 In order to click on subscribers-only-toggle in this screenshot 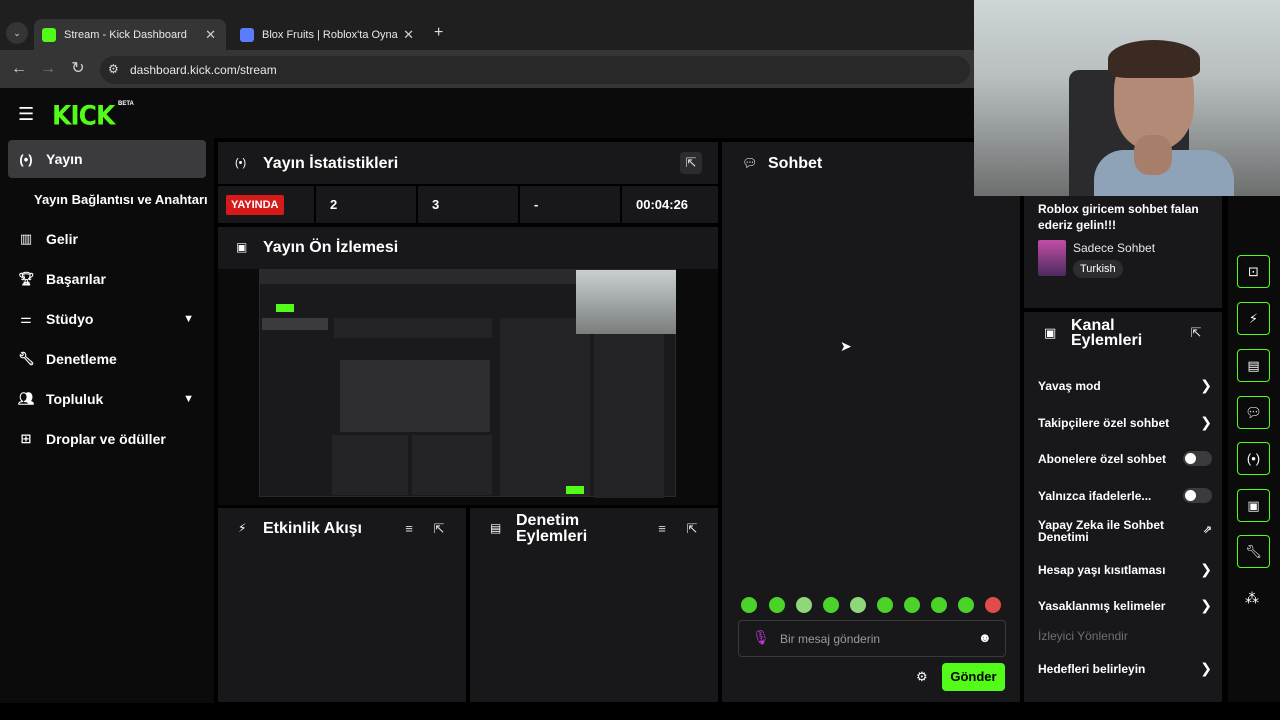, I will do `click(1197, 458)`.